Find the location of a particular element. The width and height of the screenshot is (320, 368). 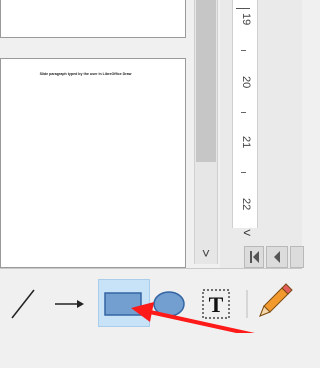

status-bar is located at coordinates (151, 350).